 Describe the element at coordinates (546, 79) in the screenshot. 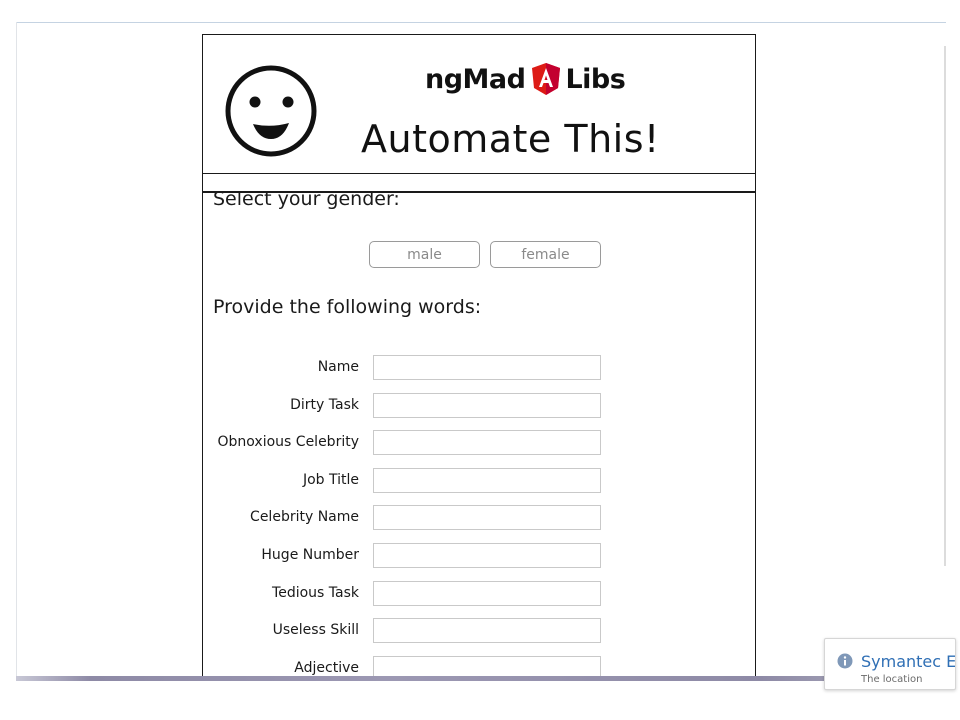

I see `angular-shield-icon` at that location.